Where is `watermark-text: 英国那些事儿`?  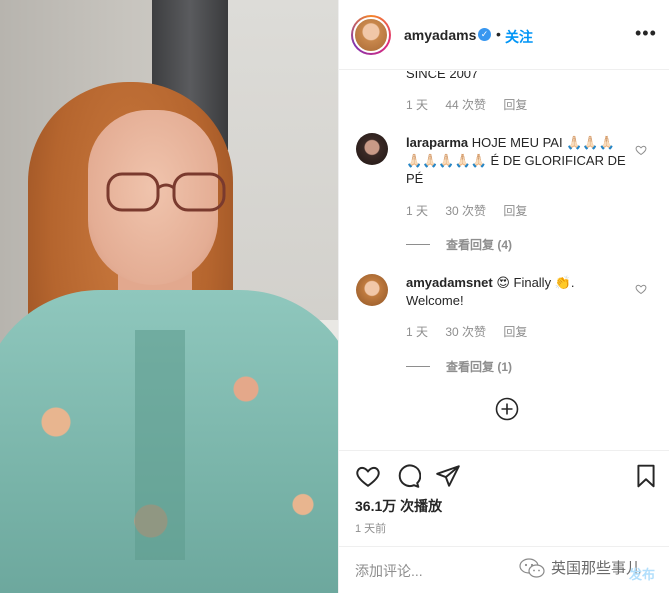
watermark-text: 英国那些事儿 is located at coordinates (596, 568).